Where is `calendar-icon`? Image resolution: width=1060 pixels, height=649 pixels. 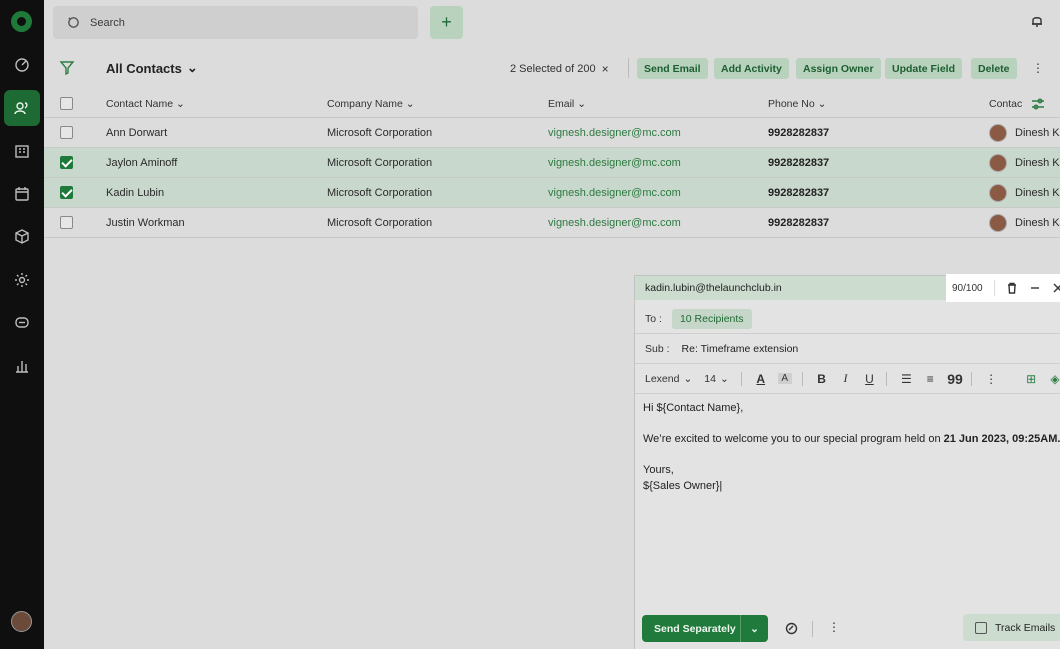
calendar-icon is located at coordinates (22, 194).